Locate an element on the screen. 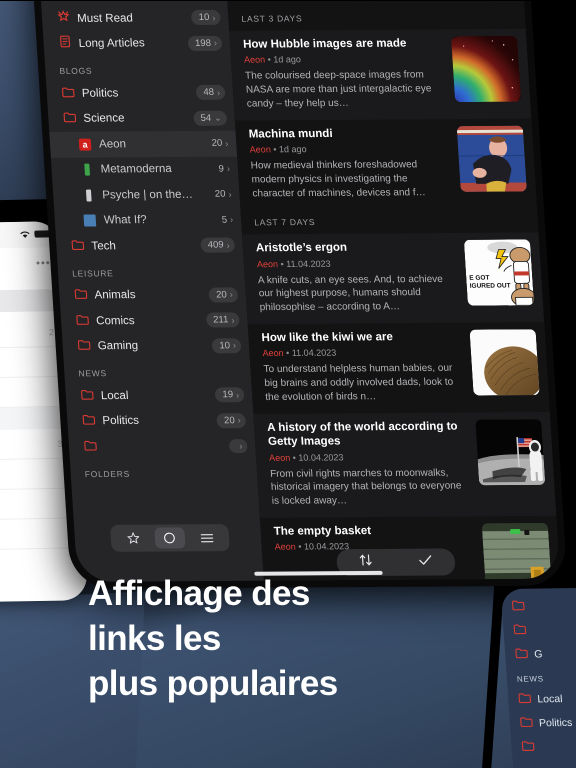 The height and width of the screenshot is (768, 576). sidebar-bottom-toolbar is located at coordinates (170, 538).